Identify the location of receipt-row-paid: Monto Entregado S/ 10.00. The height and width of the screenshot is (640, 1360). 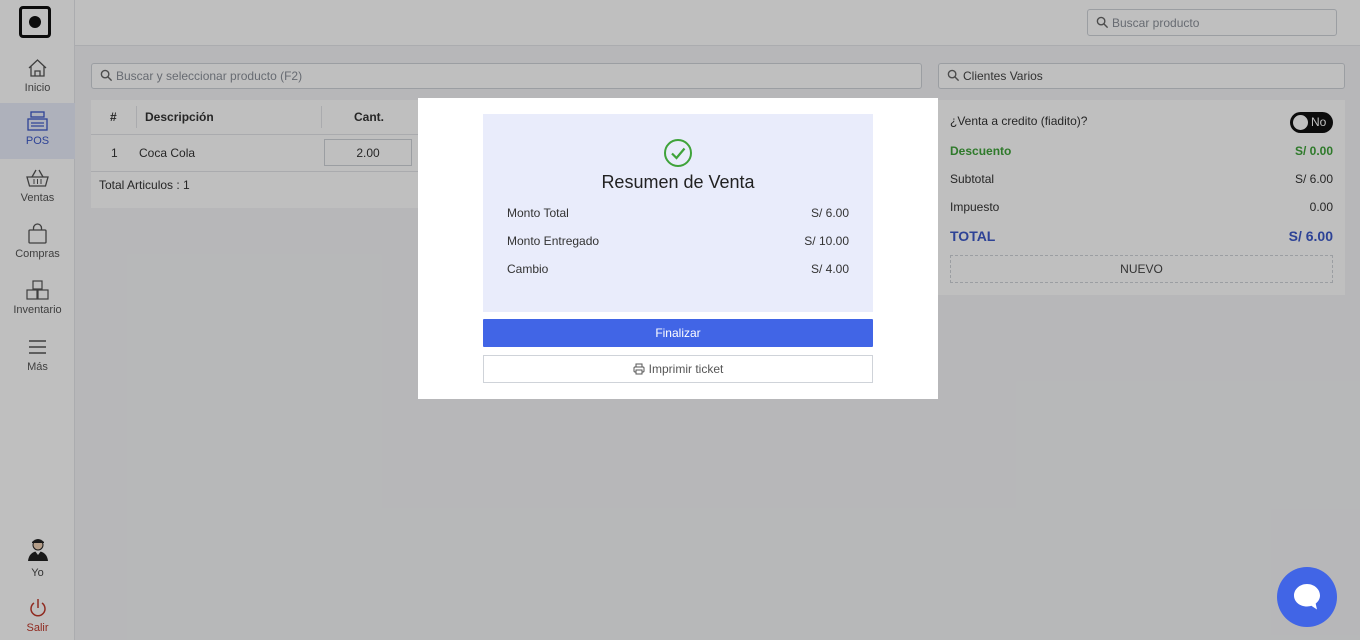
(678, 243).